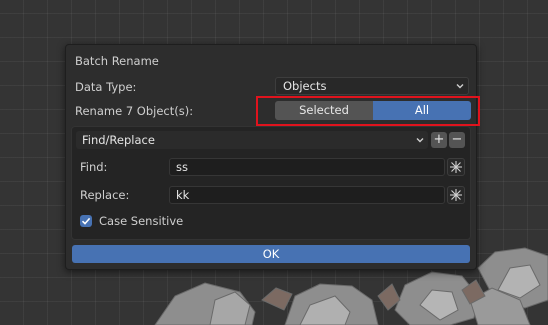  I want to click on replace-label: Replace:, so click(105, 195).